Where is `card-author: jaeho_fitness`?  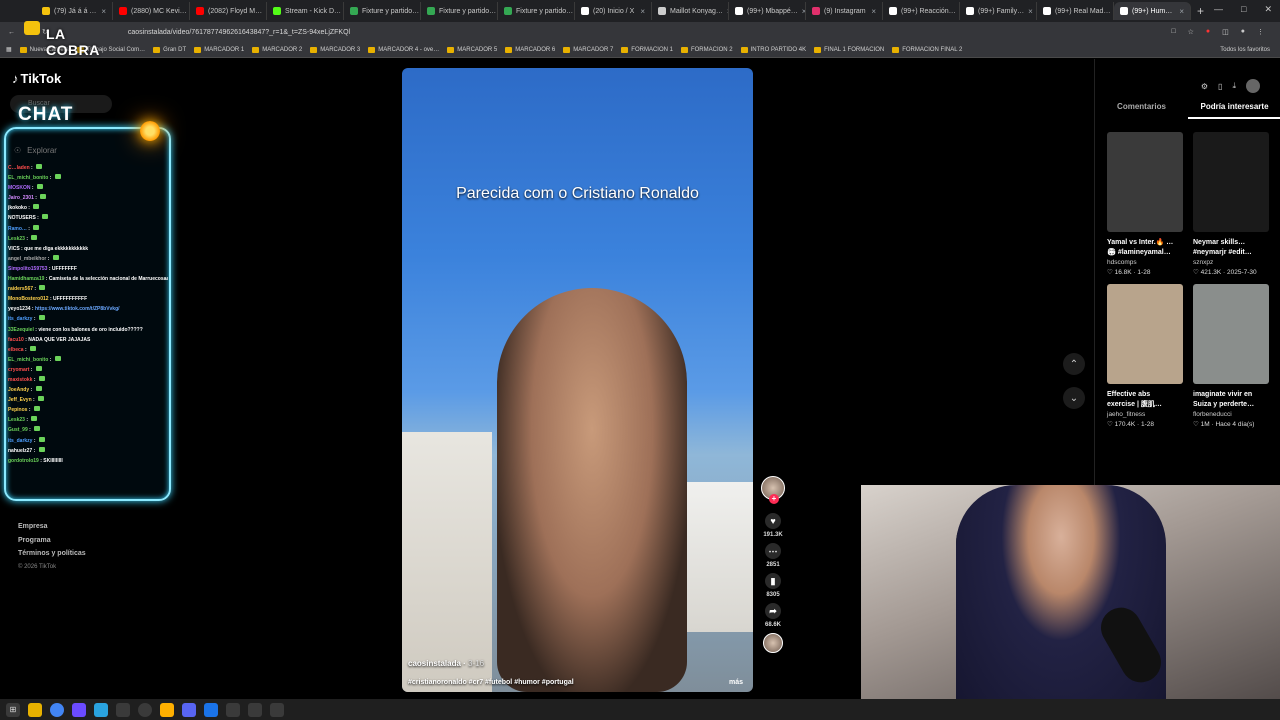
card-author: jaeho_fitness is located at coordinates (1145, 415).